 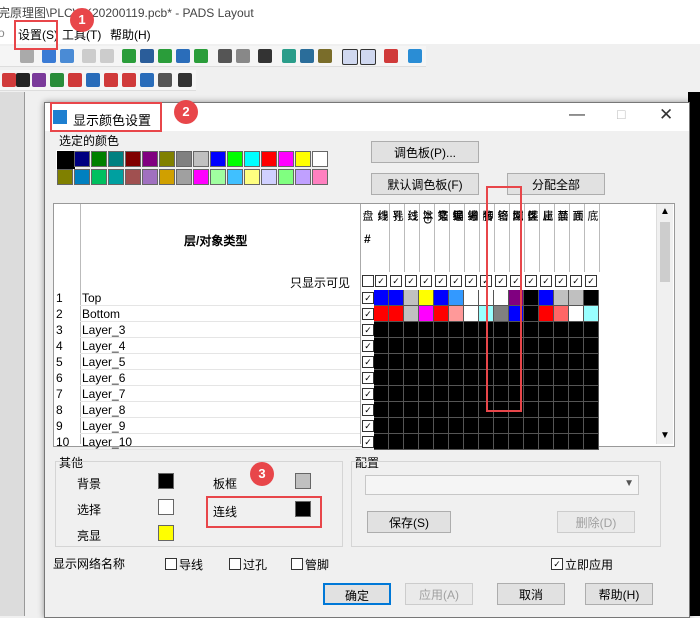 I want to click on line-icon, so click(x=183, y=56).